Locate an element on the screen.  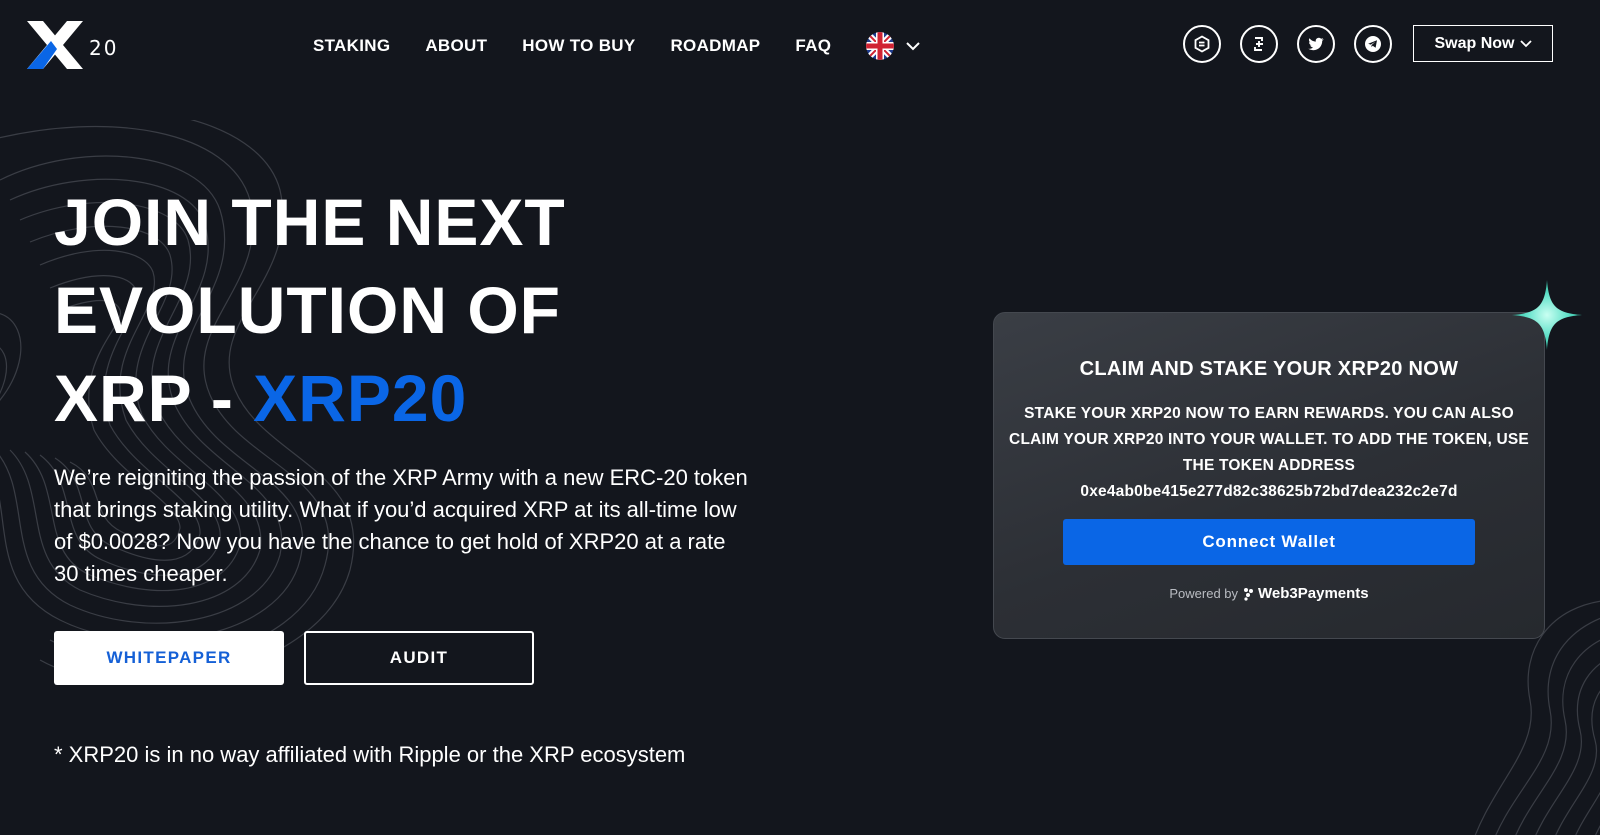
hero-title-line-1: JOIN THE NEXT is located at coordinates (310, 222).